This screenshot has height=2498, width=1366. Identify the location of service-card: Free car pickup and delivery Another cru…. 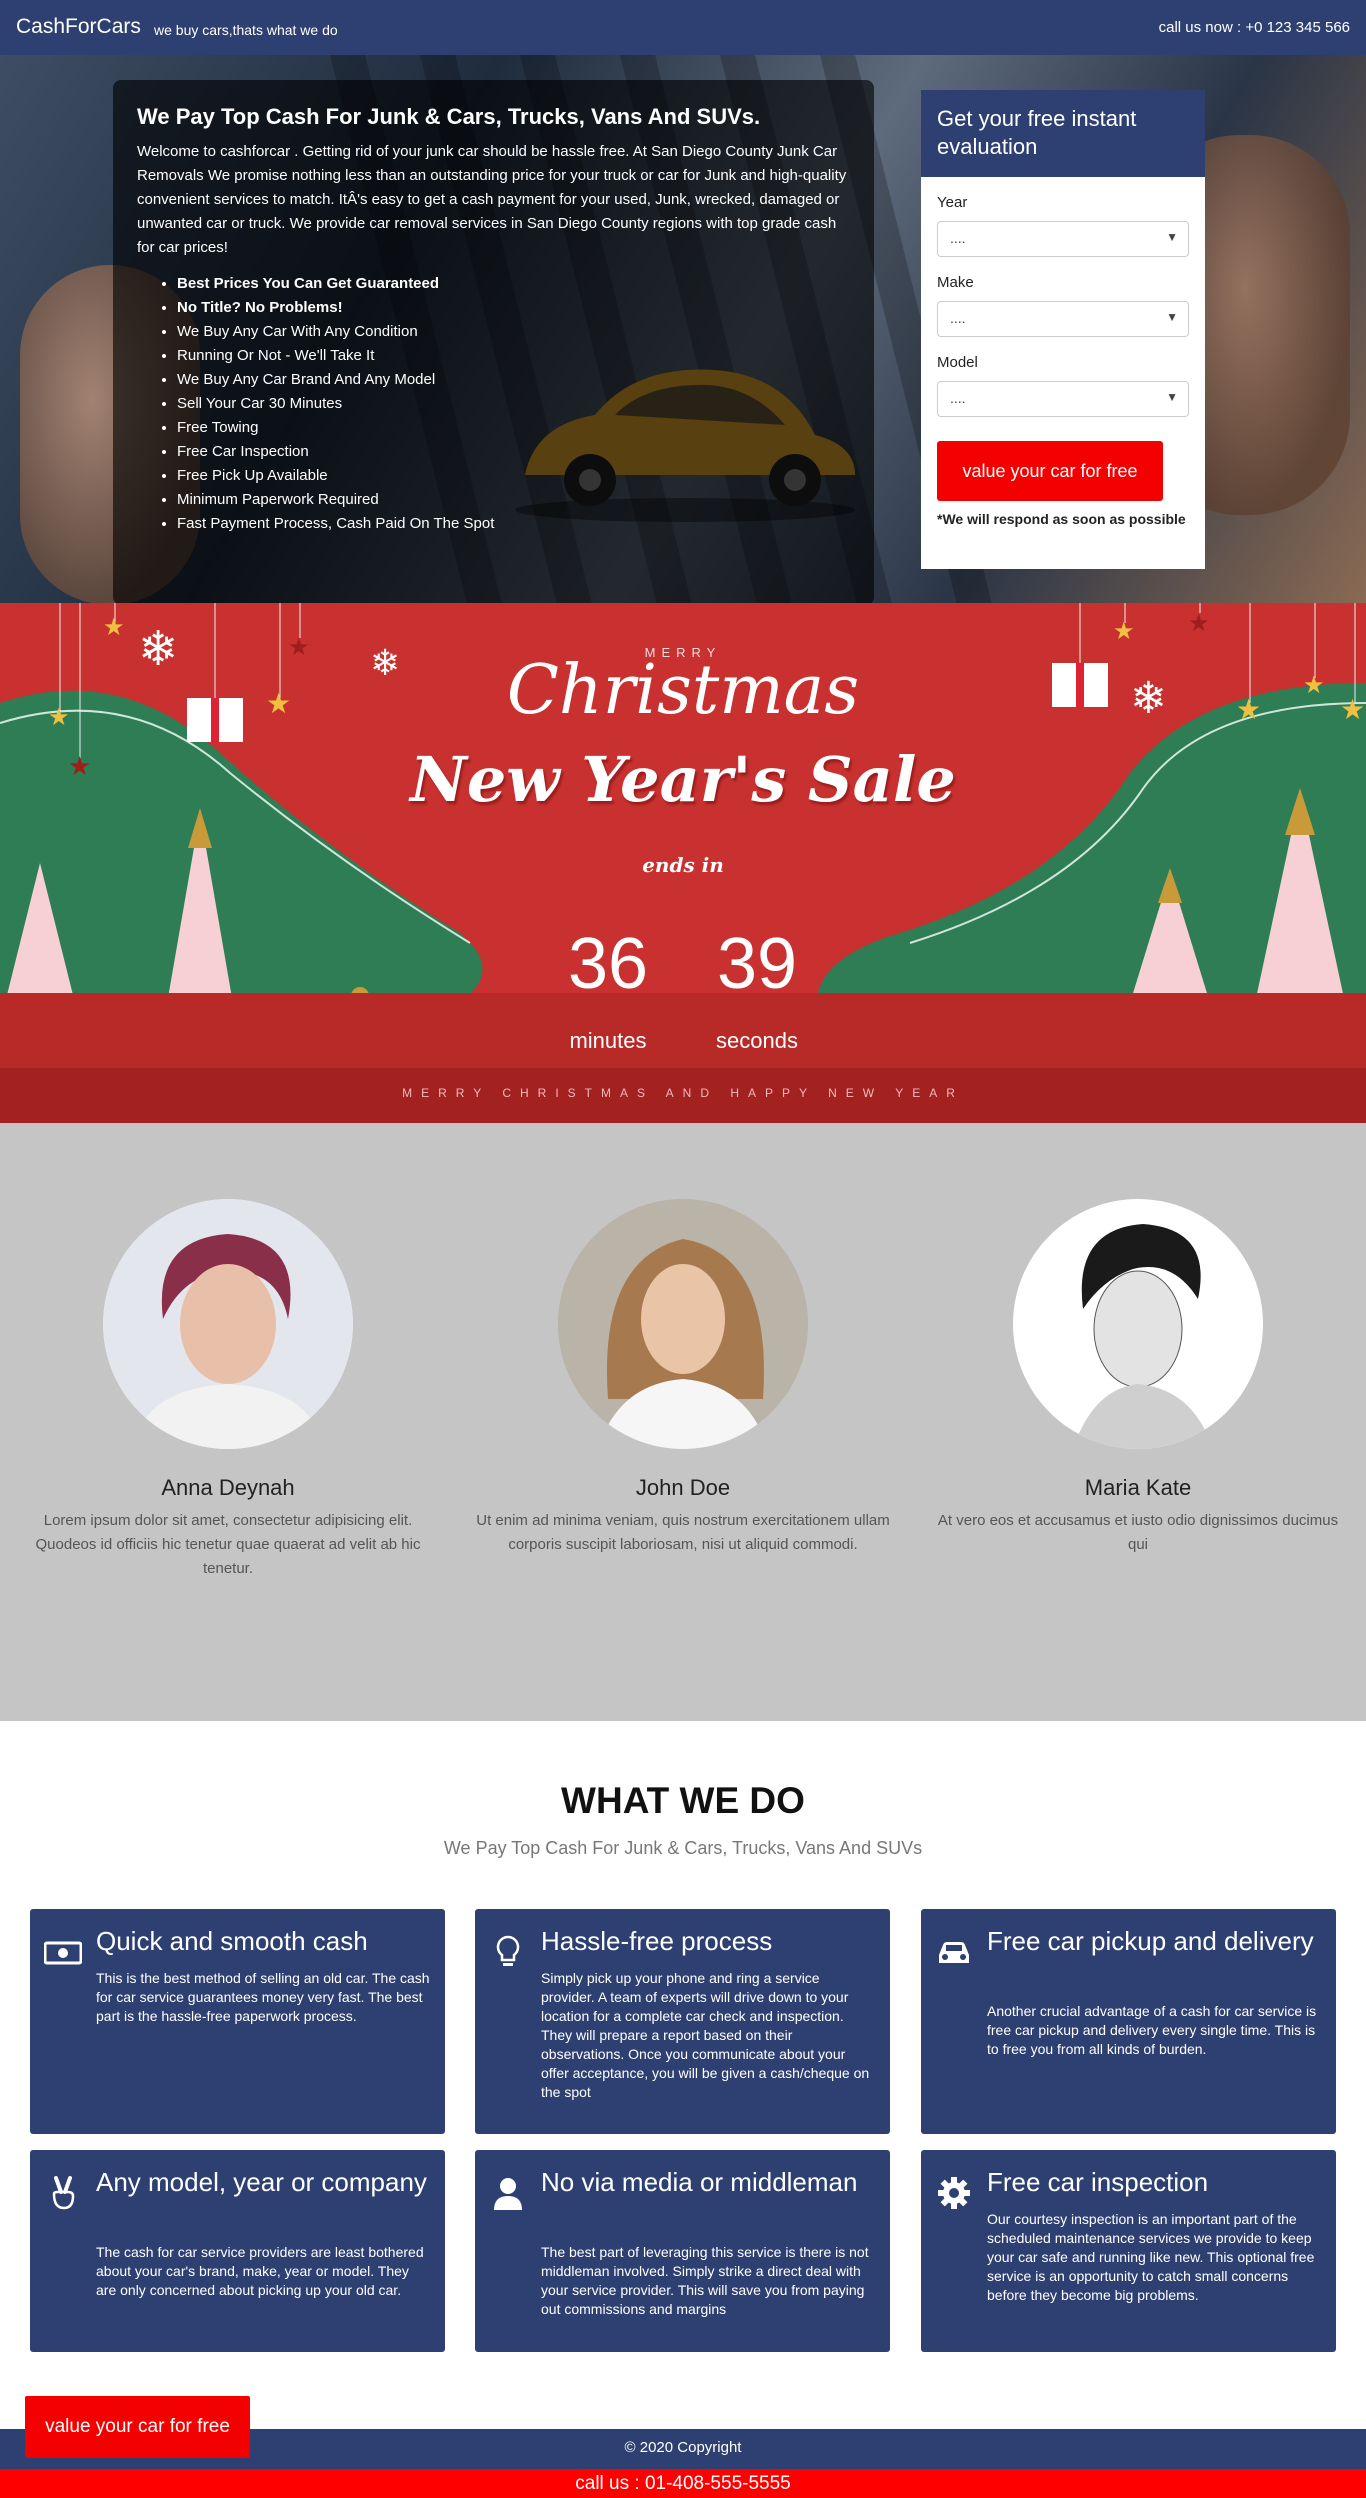
(1128, 2021).